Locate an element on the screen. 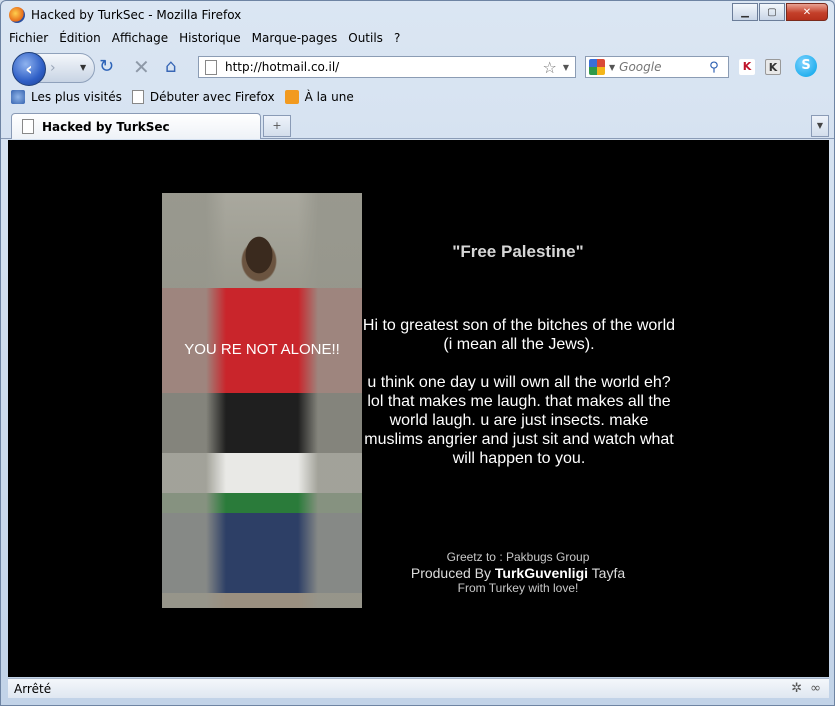 This screenshot has width=835, height=706. addon-k-red-icon: K is located at coordinates (747, 67).